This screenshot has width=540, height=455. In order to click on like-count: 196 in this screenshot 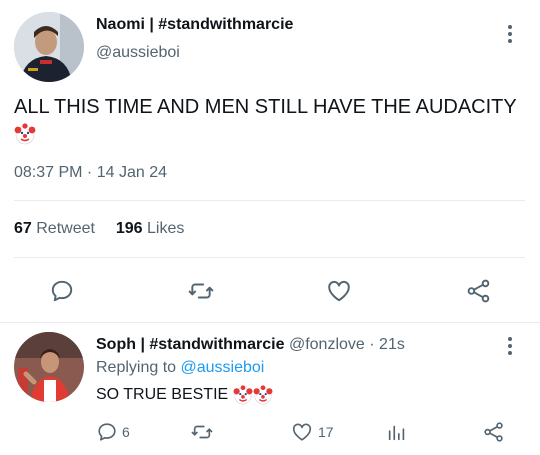, I will do `click(129, 228)`.